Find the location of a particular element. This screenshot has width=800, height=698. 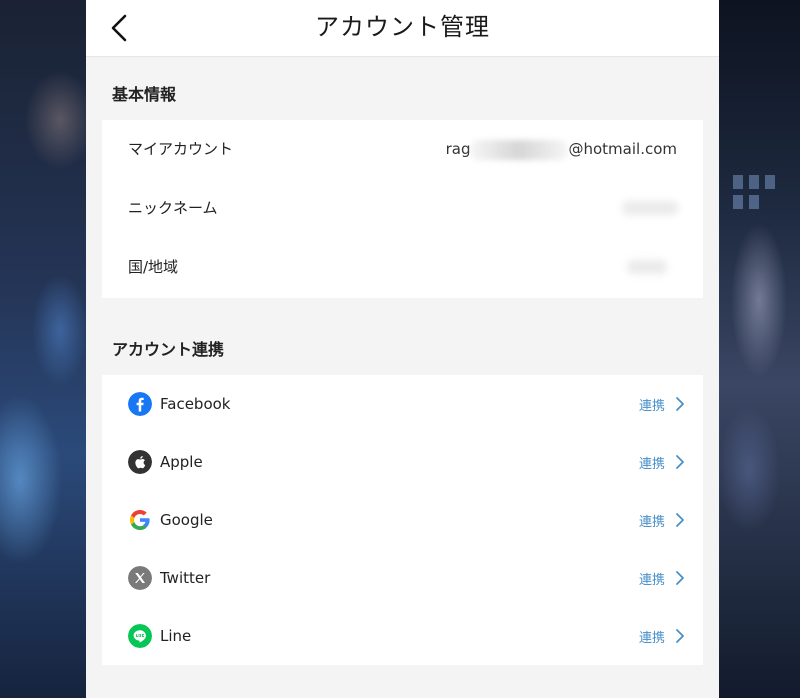

link-name-facebook: Facebook is located at coordinates (195, 404).